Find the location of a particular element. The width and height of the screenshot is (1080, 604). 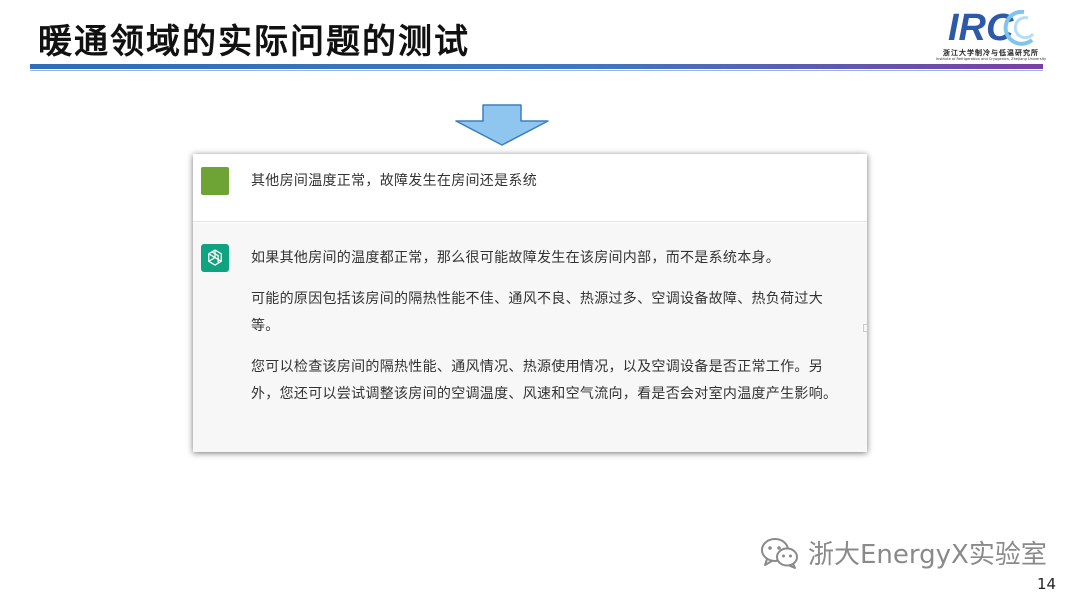

wechat-icon is located at coordinates (779, 553).